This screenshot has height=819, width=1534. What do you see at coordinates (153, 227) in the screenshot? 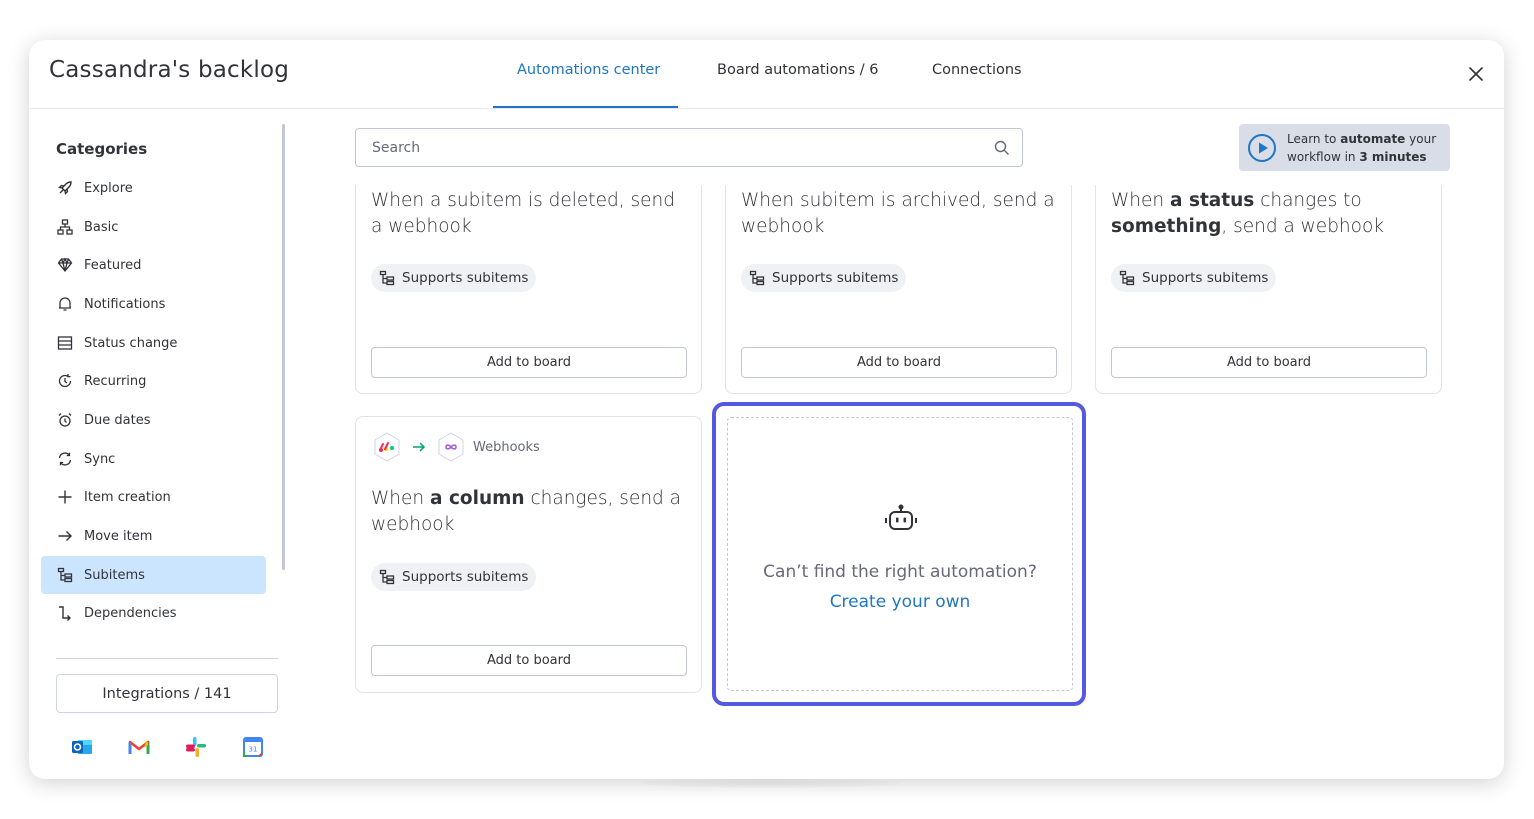
I see `sidebar-item-basic: Basic` at bounding box center [153, 227].